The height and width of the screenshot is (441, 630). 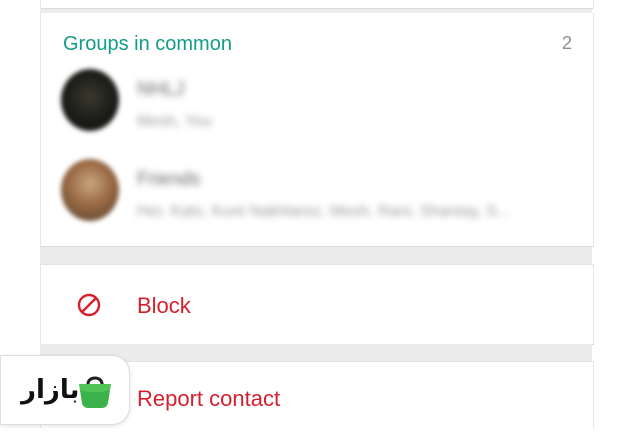 What do you see at coordinates (50, 389) in the screenshot?
I see `bazaar-logo-text: بازار` at bounding box center [50, 389].